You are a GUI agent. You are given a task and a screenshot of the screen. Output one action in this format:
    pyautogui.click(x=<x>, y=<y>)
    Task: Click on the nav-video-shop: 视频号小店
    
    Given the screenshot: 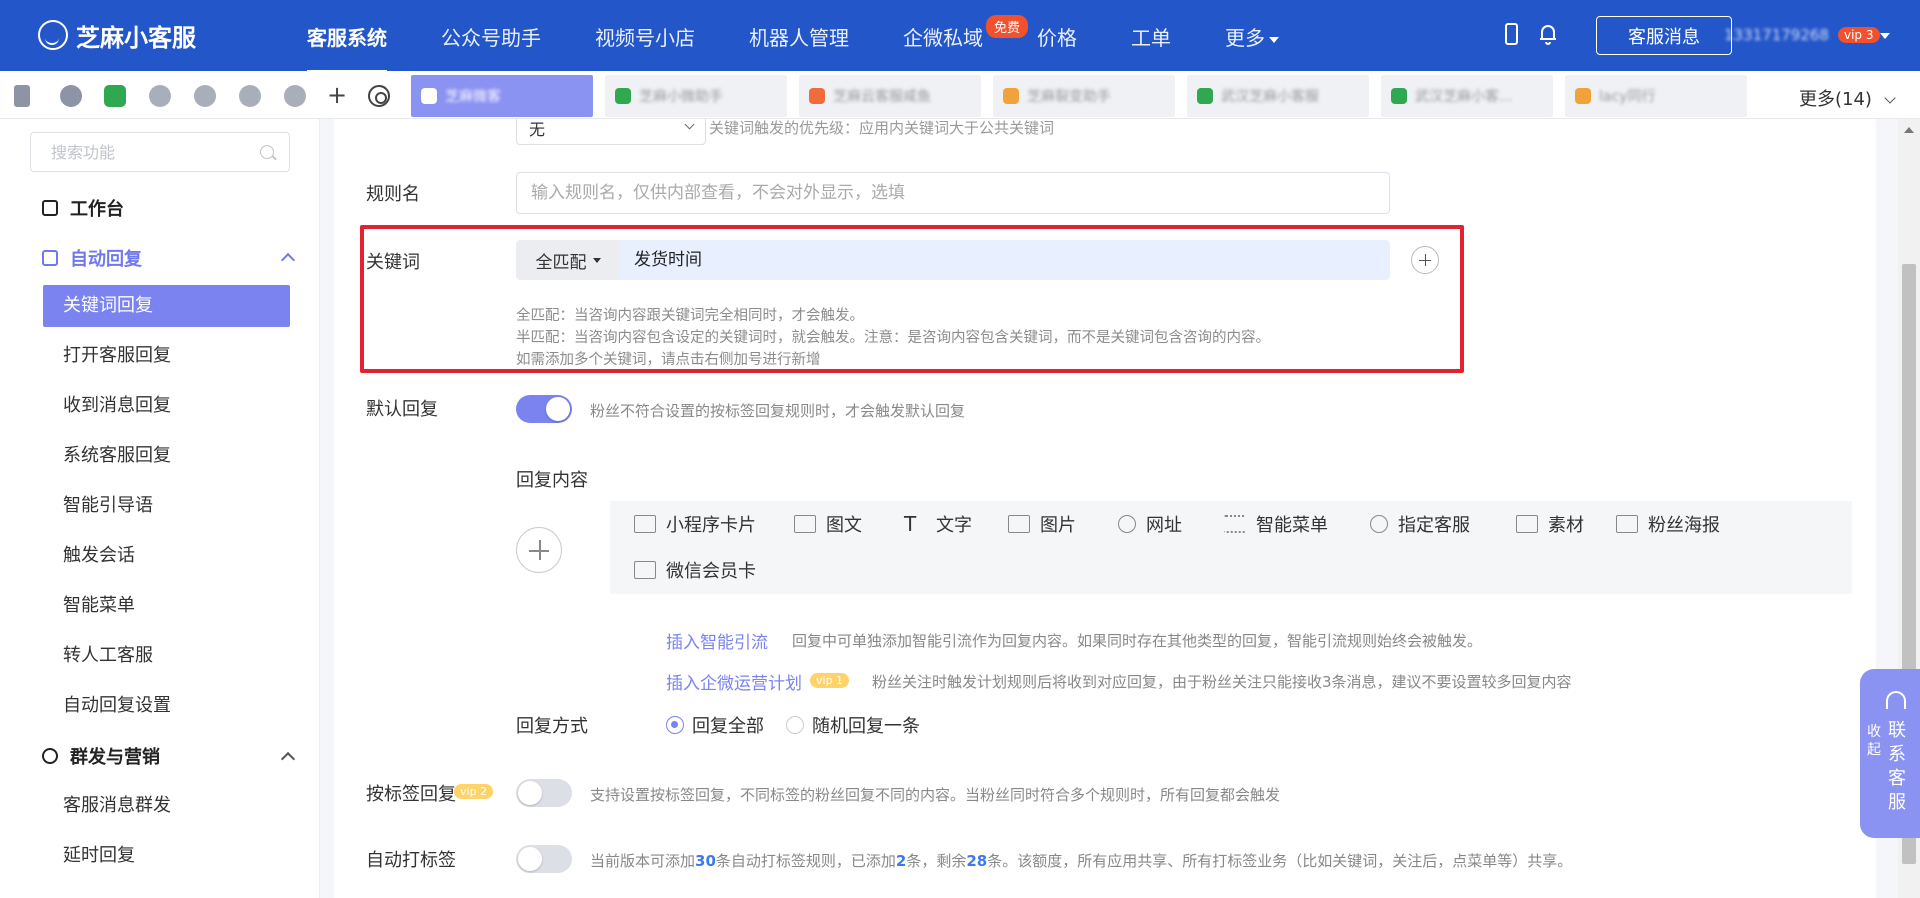 What is the action you would take?
    pyautogui.click(x=645, y=36)
    